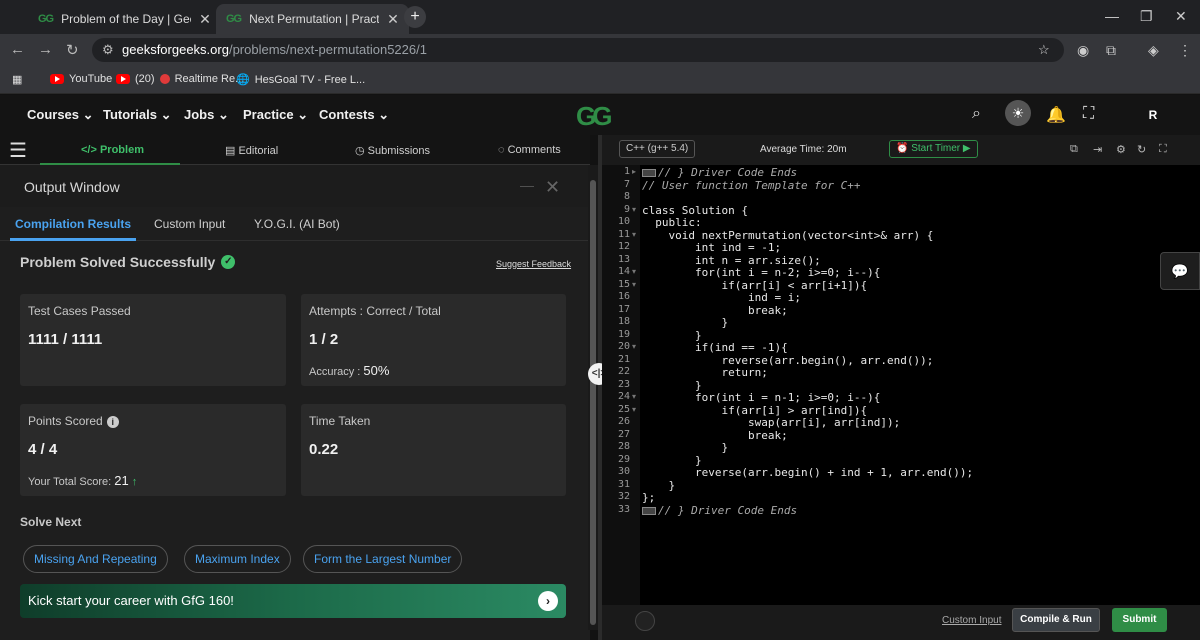 This screenshot has width=1200, height=640. What do you see at coordinates (237, 559) in the screenshot?
I see `next-problem-maximum-index: Maximum Index` at bounding box center [237, 559].